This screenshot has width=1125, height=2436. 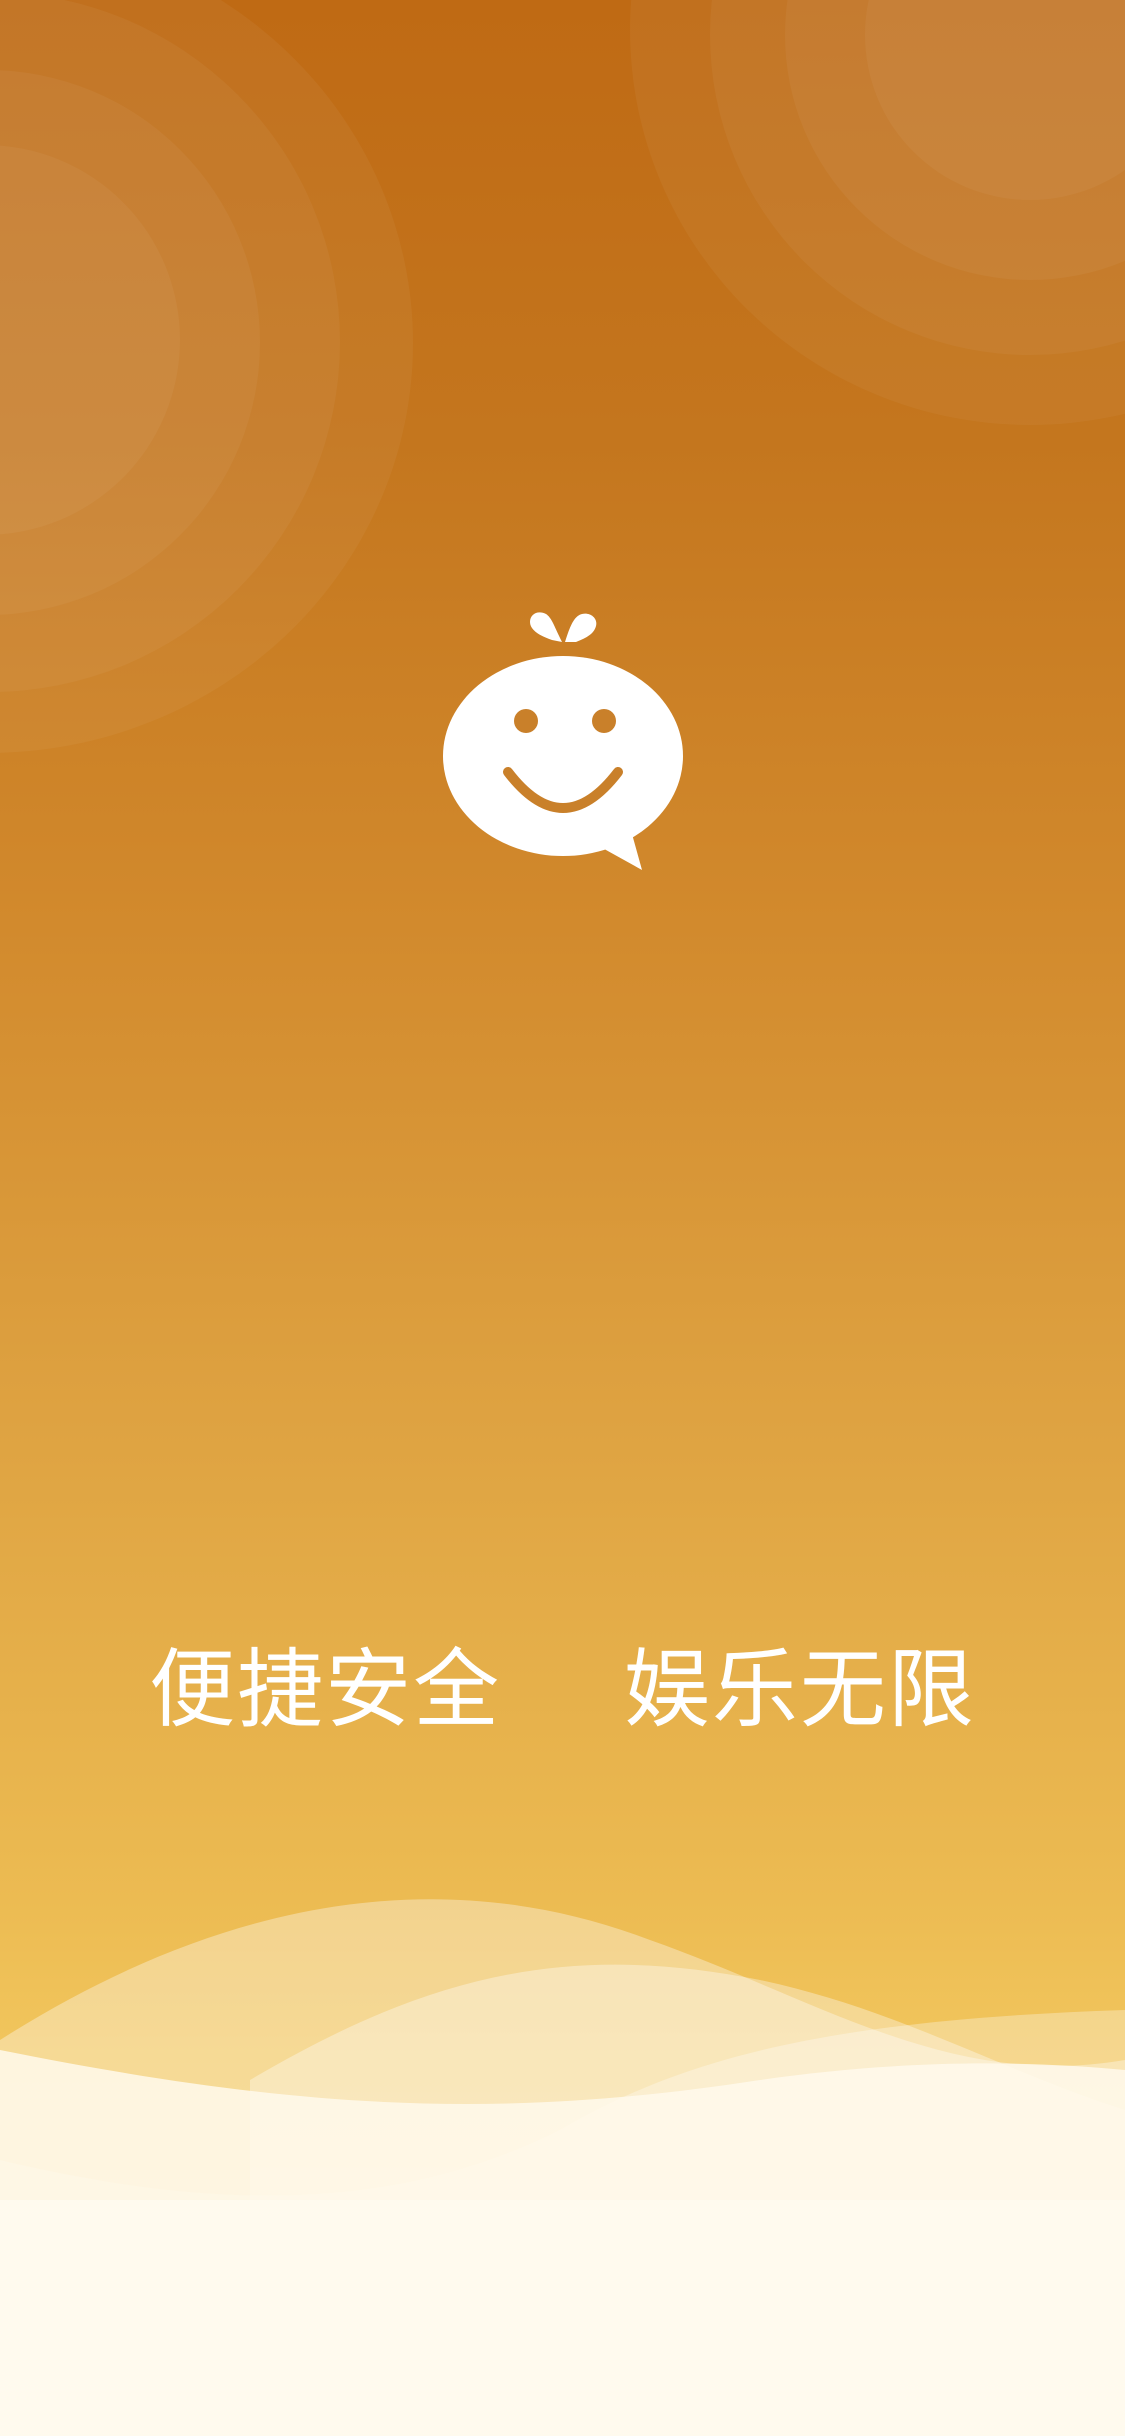 What do you see at coordinates (563, 741) in the screenshot?
I see `smiling-chat-bubble-icon` at bounding box center [563, 741].